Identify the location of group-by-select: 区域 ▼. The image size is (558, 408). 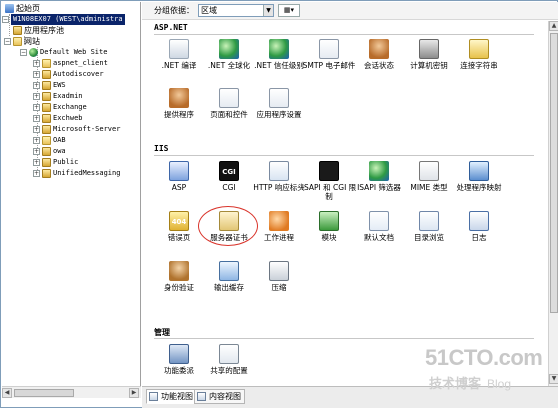
(236, 10).